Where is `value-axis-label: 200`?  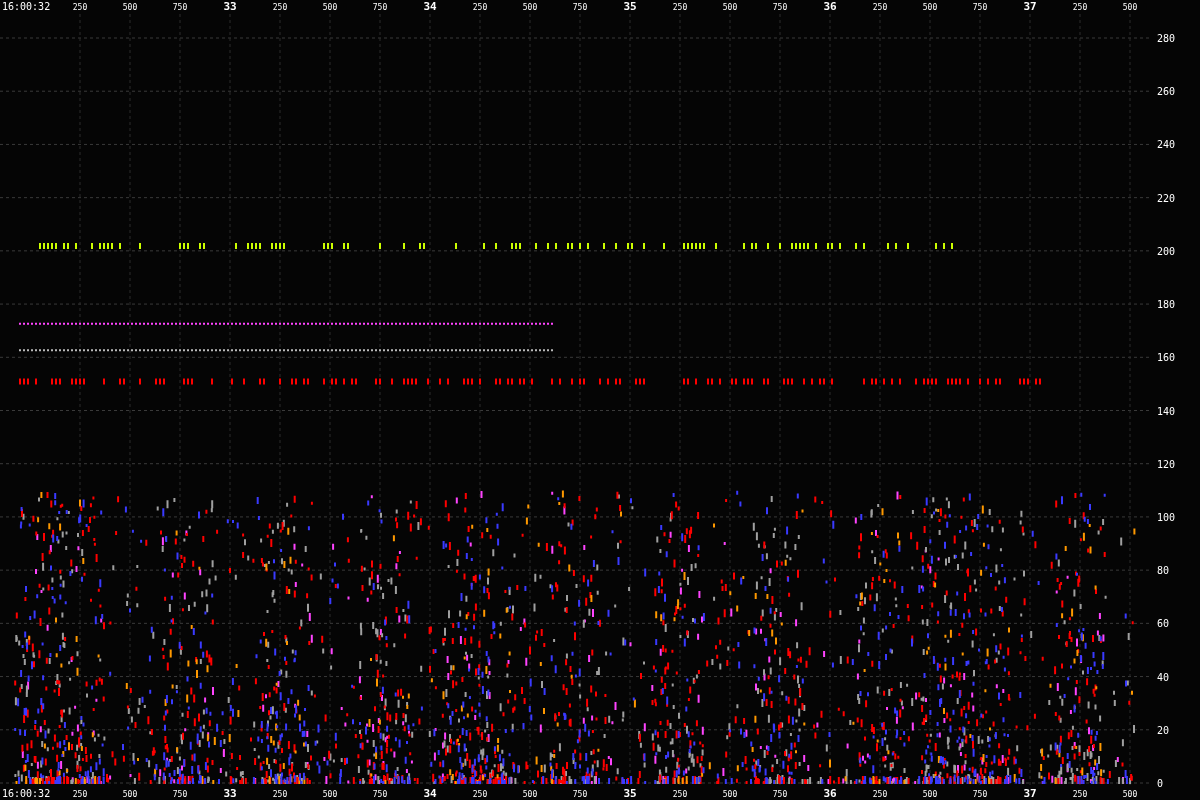
value-axis-label: 200 is located at coordinates (1166, 251).